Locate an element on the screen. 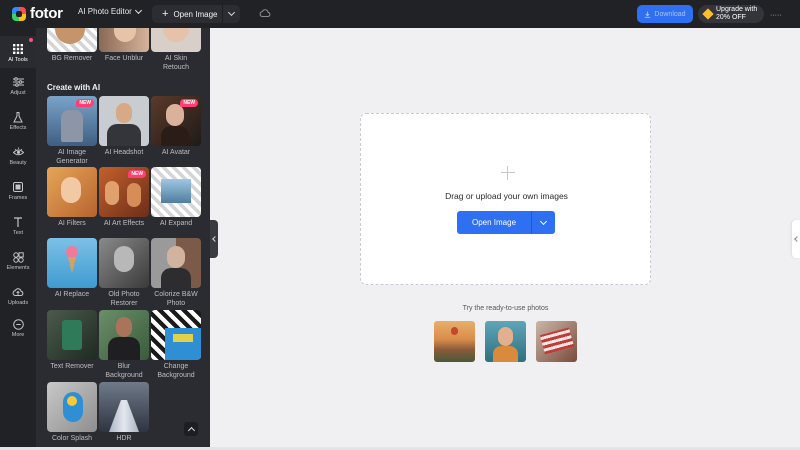 The height and width of the screenshot is (450, 800). tool-face-unblur: Face Unblur is located at coordinates (124, 45).